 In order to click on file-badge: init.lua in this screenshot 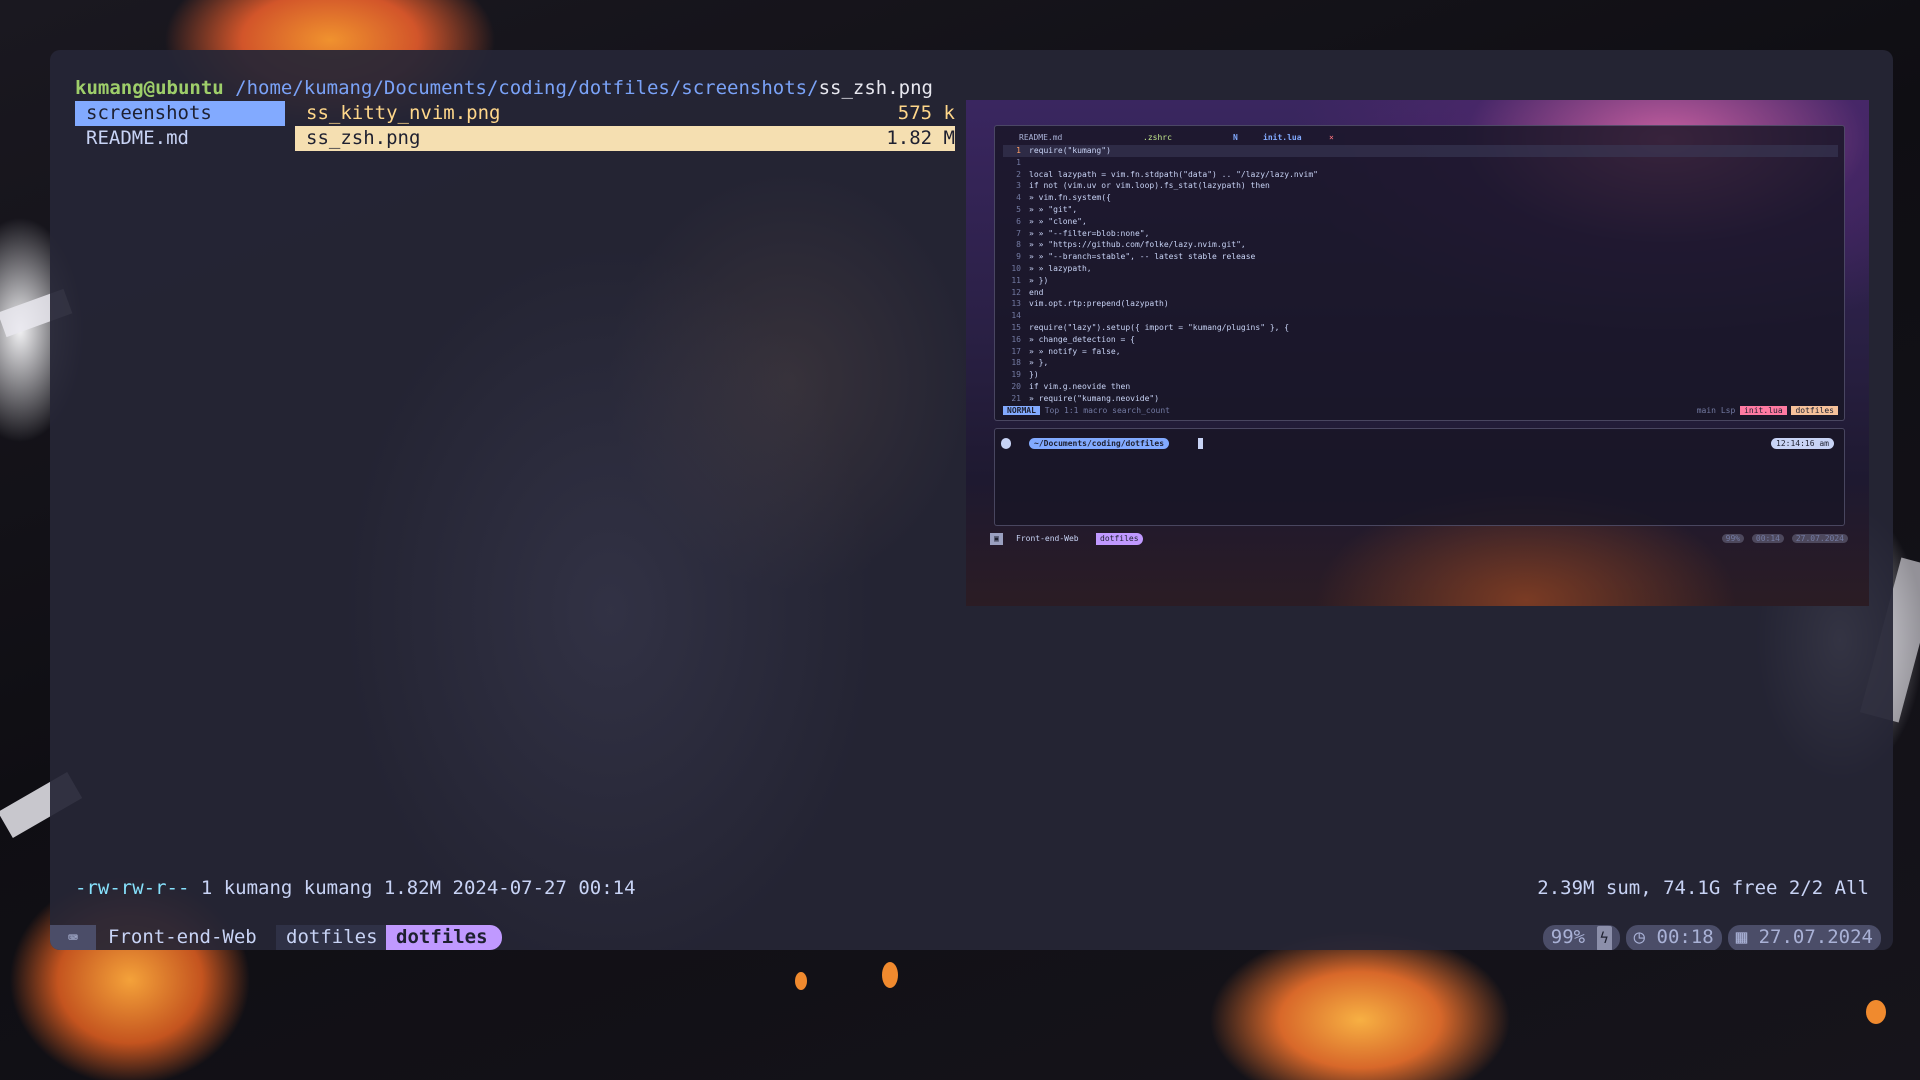, I will do `click(1763, 410)`.